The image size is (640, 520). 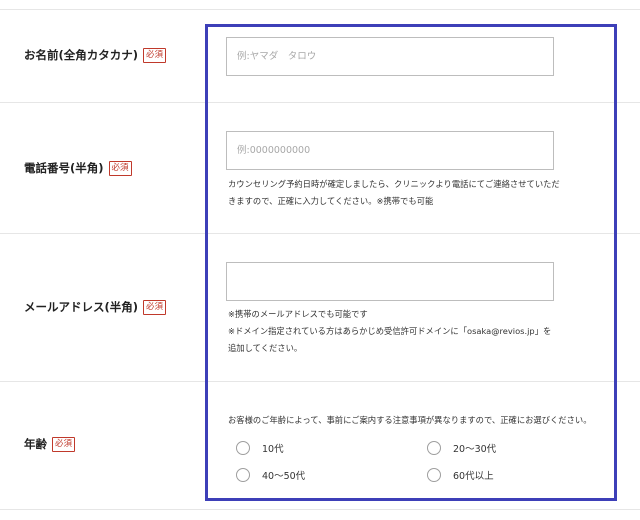 I want to click on name-field-label: お名前(全角カタカナ) 必須, so click(x=95, y=55).